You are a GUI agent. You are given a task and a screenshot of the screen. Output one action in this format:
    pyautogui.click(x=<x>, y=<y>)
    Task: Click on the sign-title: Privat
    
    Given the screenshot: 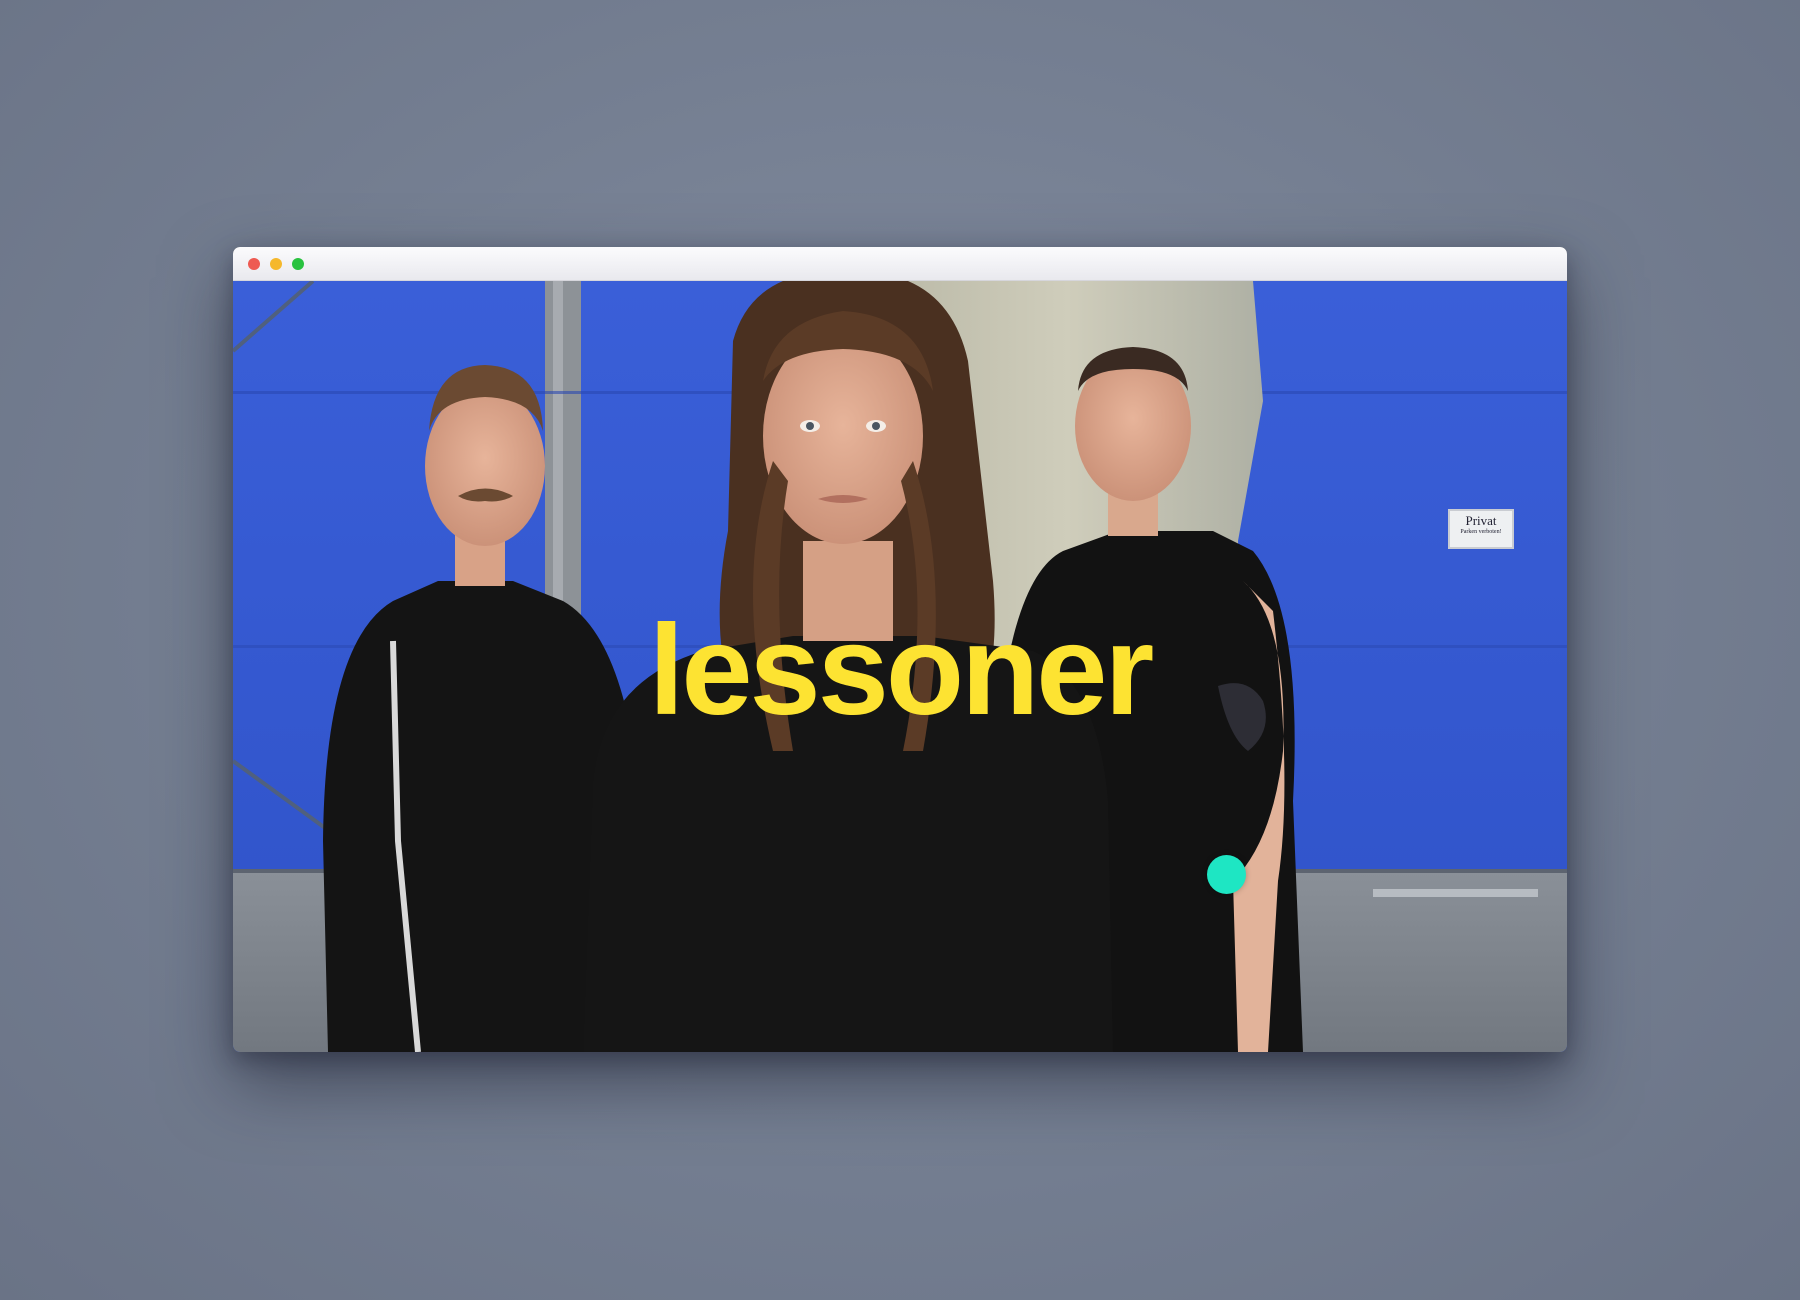 What is the action you would take?
    pyautogui.click(x=1481, y=520)
    